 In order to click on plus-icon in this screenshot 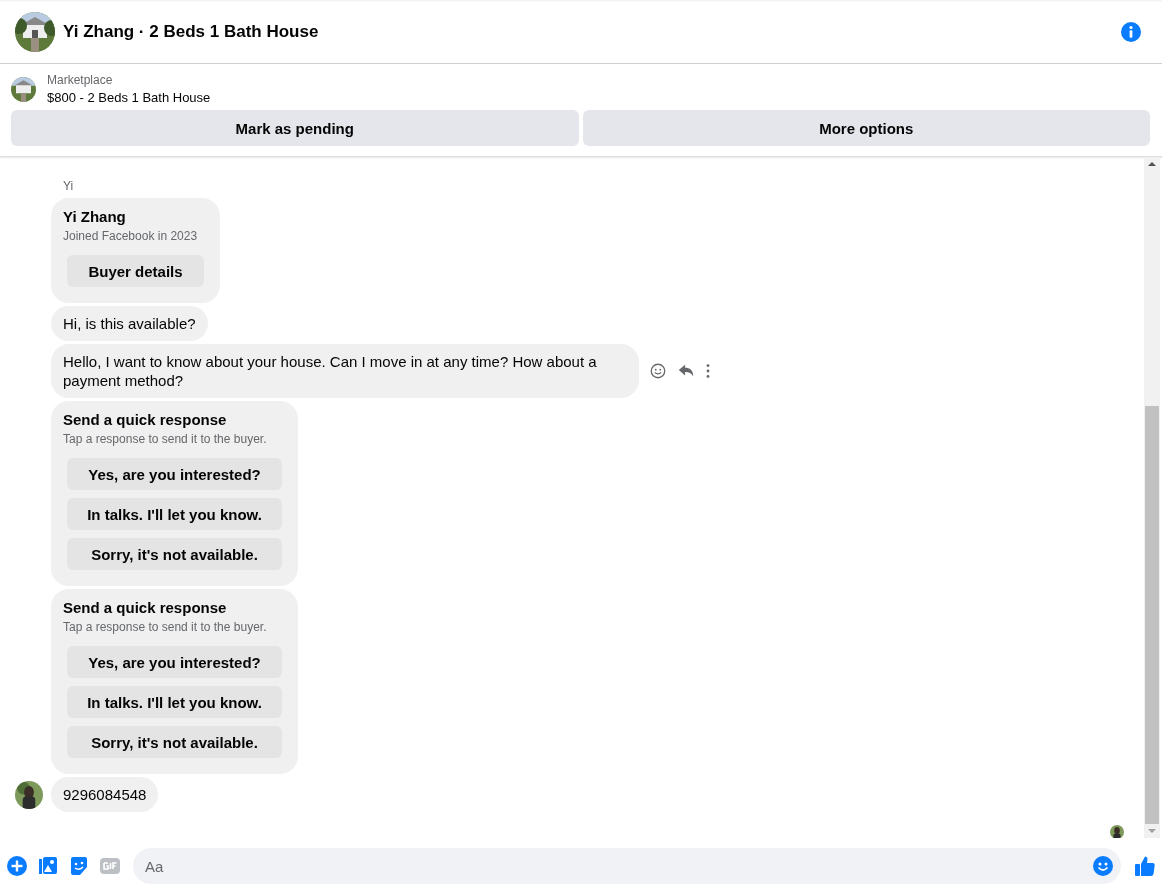, I will do `click(17, 866)`.